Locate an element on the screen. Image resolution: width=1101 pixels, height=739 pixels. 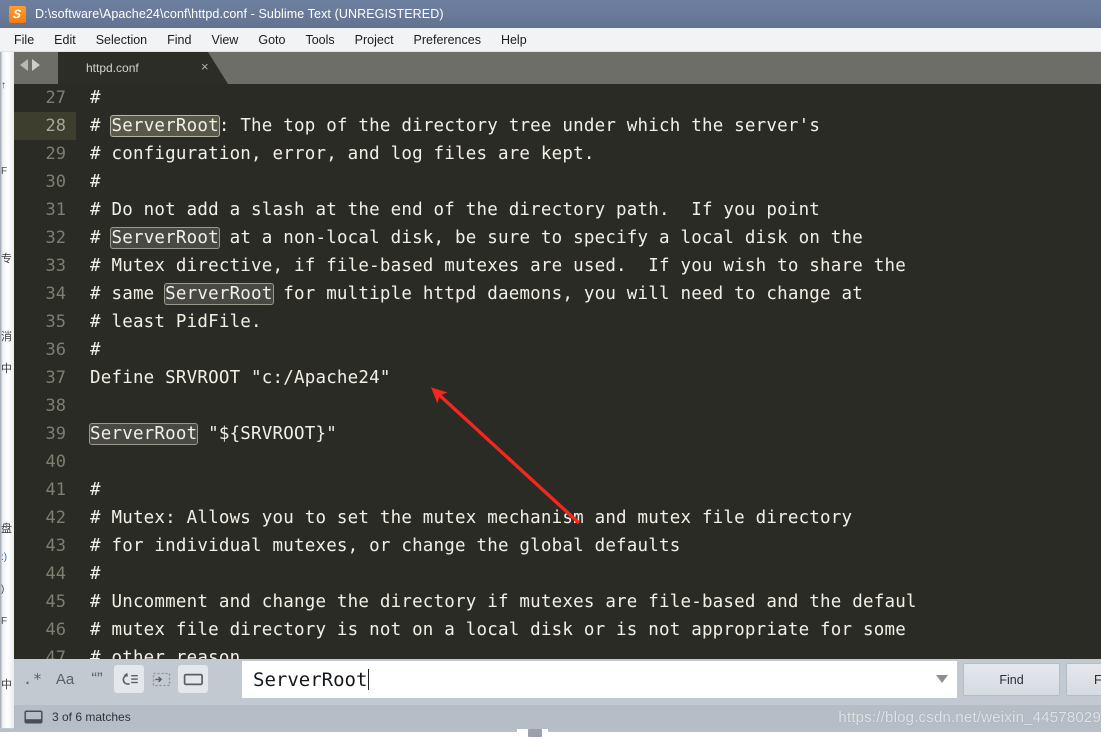
menu-item-find: Find is located at coordinates (179, 40).